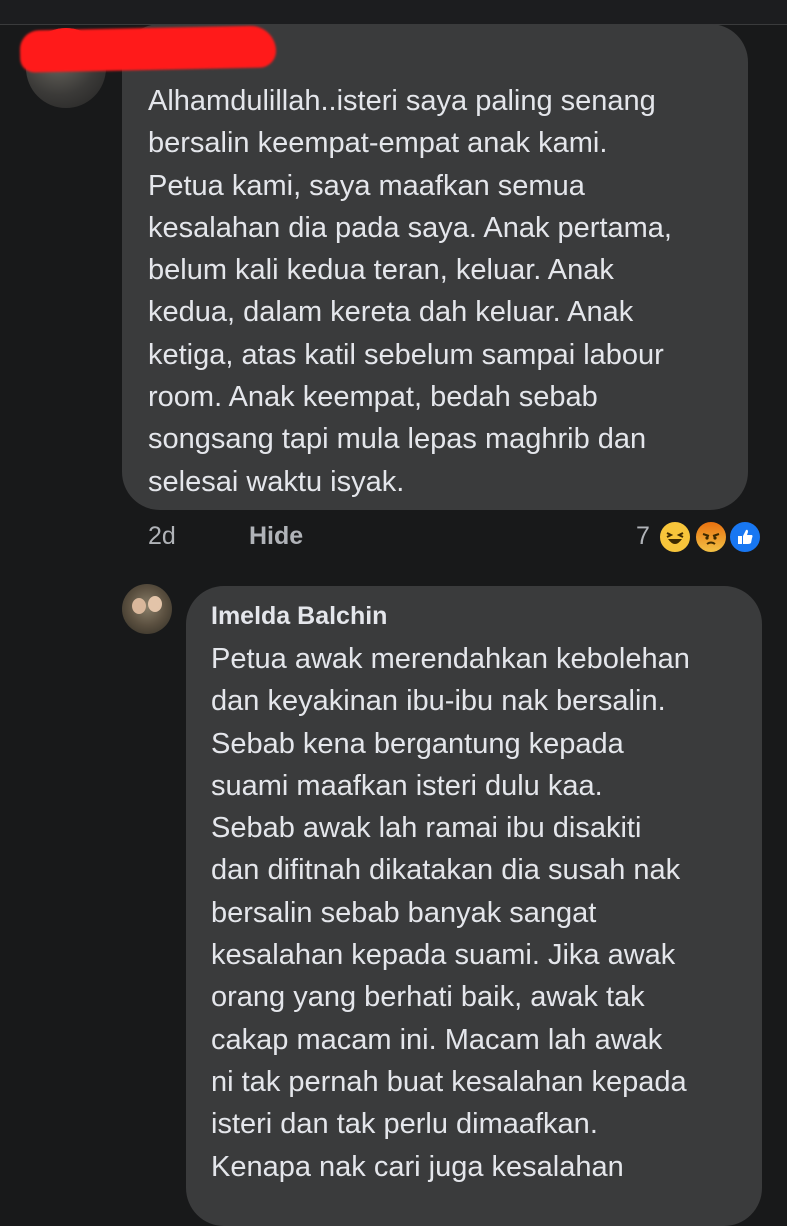  Describe the element at coordinates (148, 49) in the screenshot. I see `redacted-commenter-name` at that location.